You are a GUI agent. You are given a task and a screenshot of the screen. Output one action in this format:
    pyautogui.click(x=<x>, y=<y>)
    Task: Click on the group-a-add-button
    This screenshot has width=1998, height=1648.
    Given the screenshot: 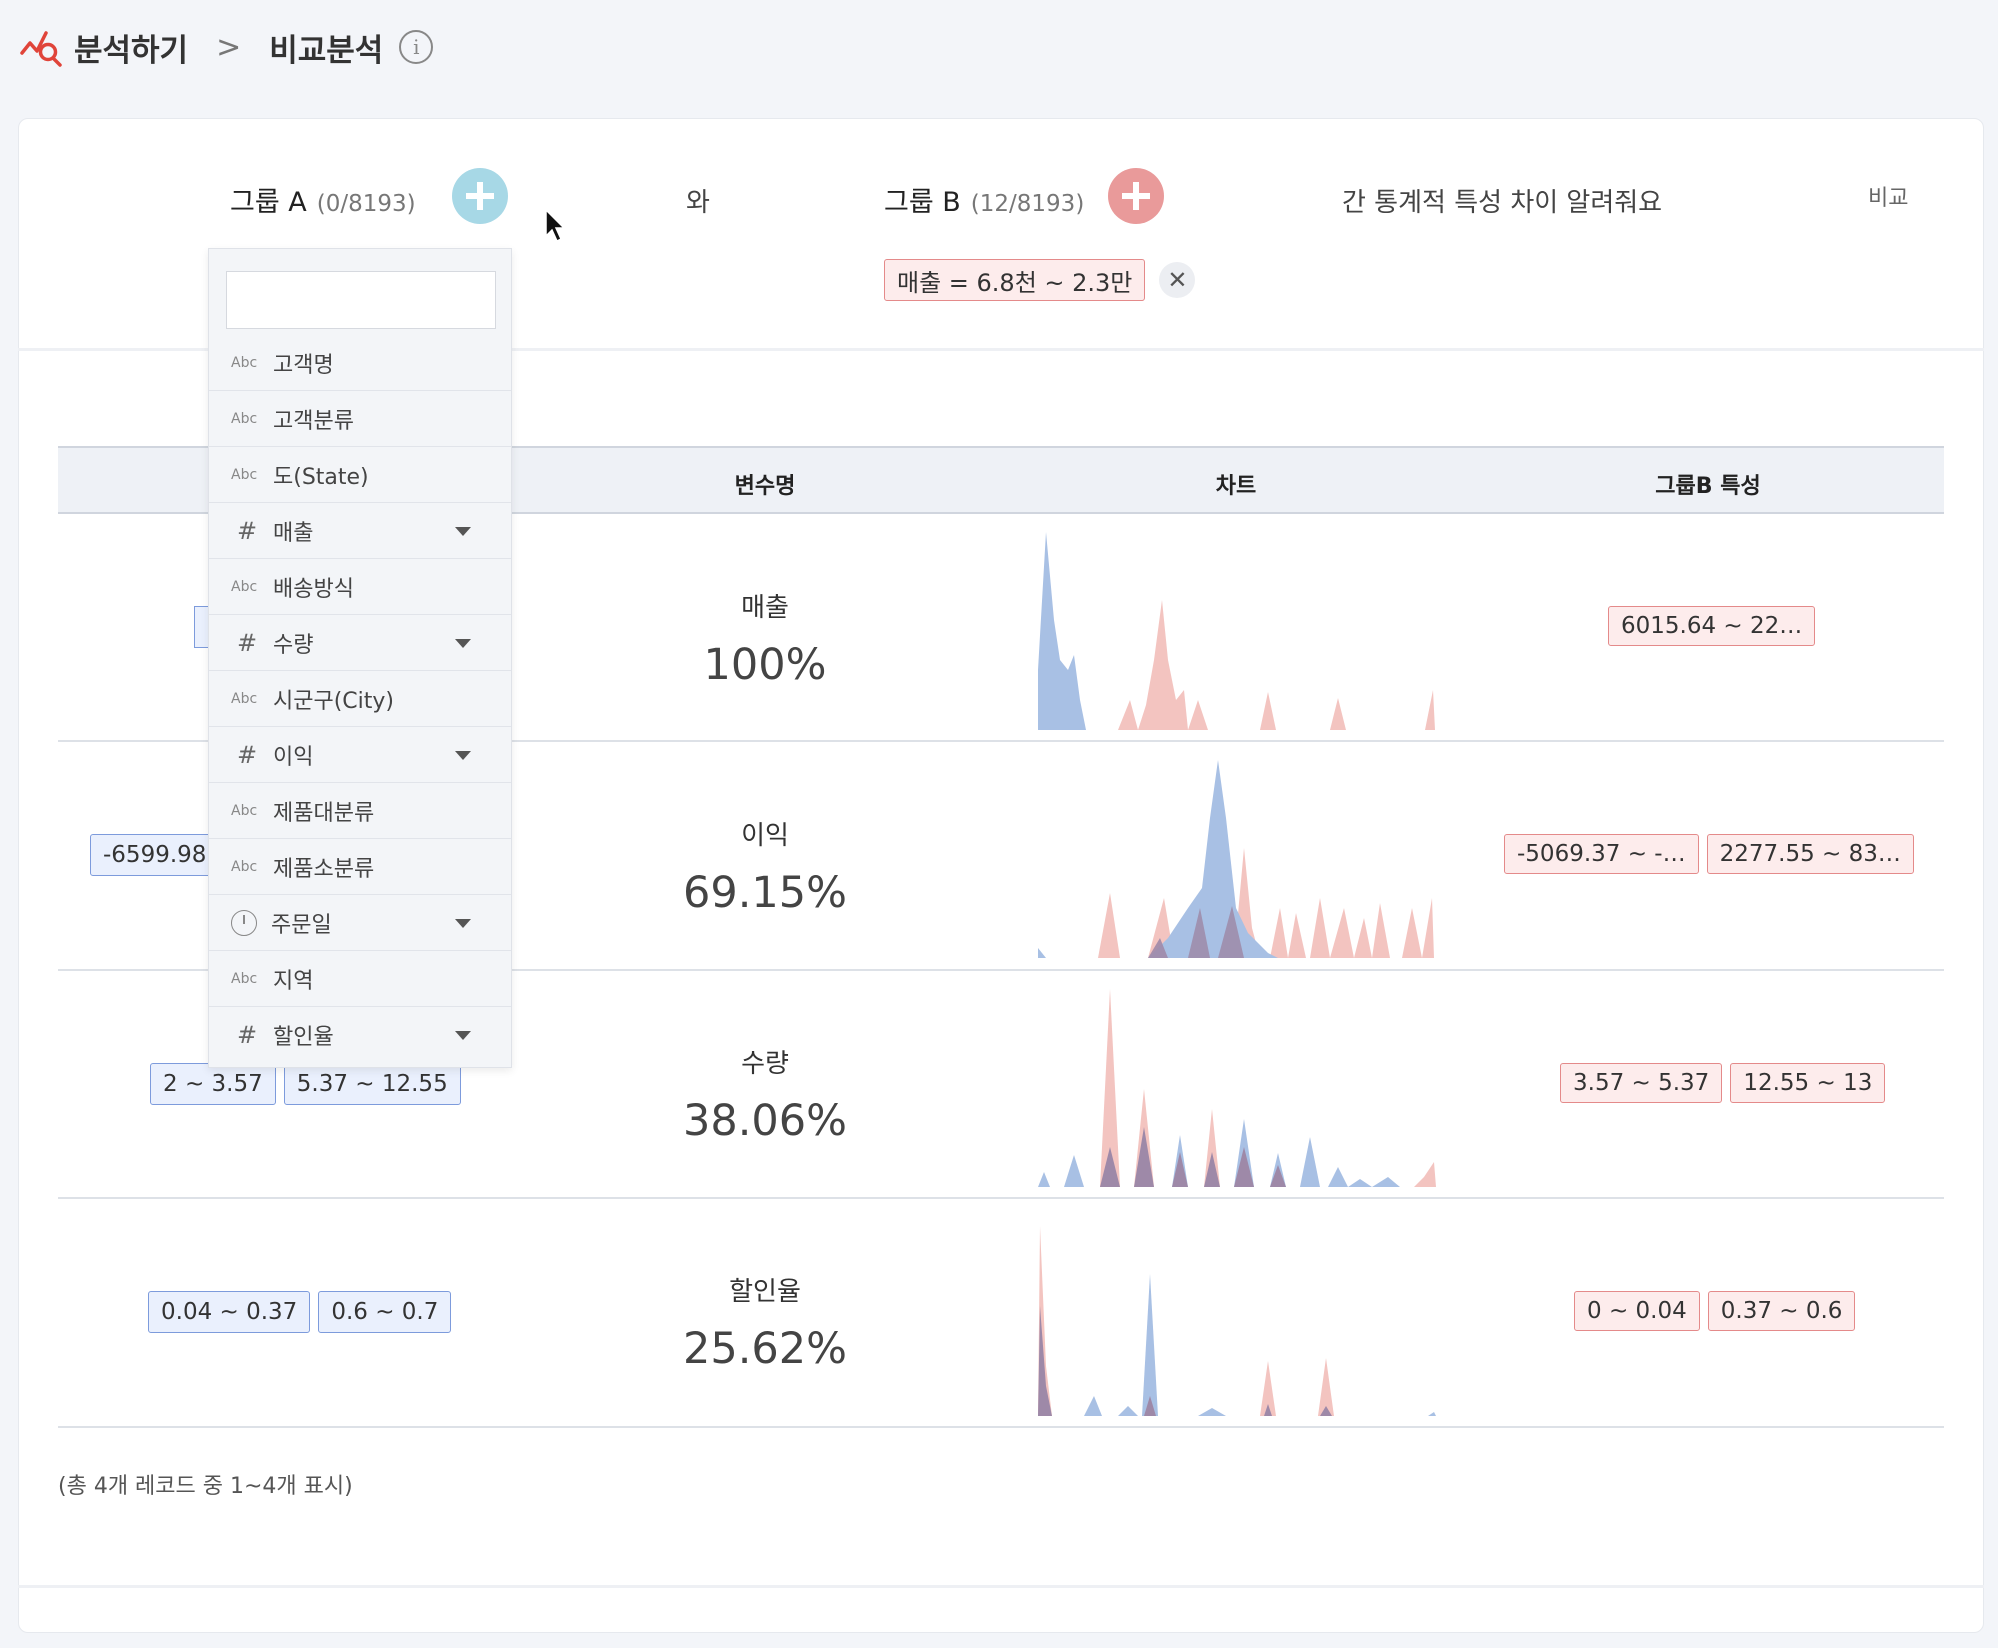 What is the action you would take?
    pyautogui.click(x=480, y=196)
    